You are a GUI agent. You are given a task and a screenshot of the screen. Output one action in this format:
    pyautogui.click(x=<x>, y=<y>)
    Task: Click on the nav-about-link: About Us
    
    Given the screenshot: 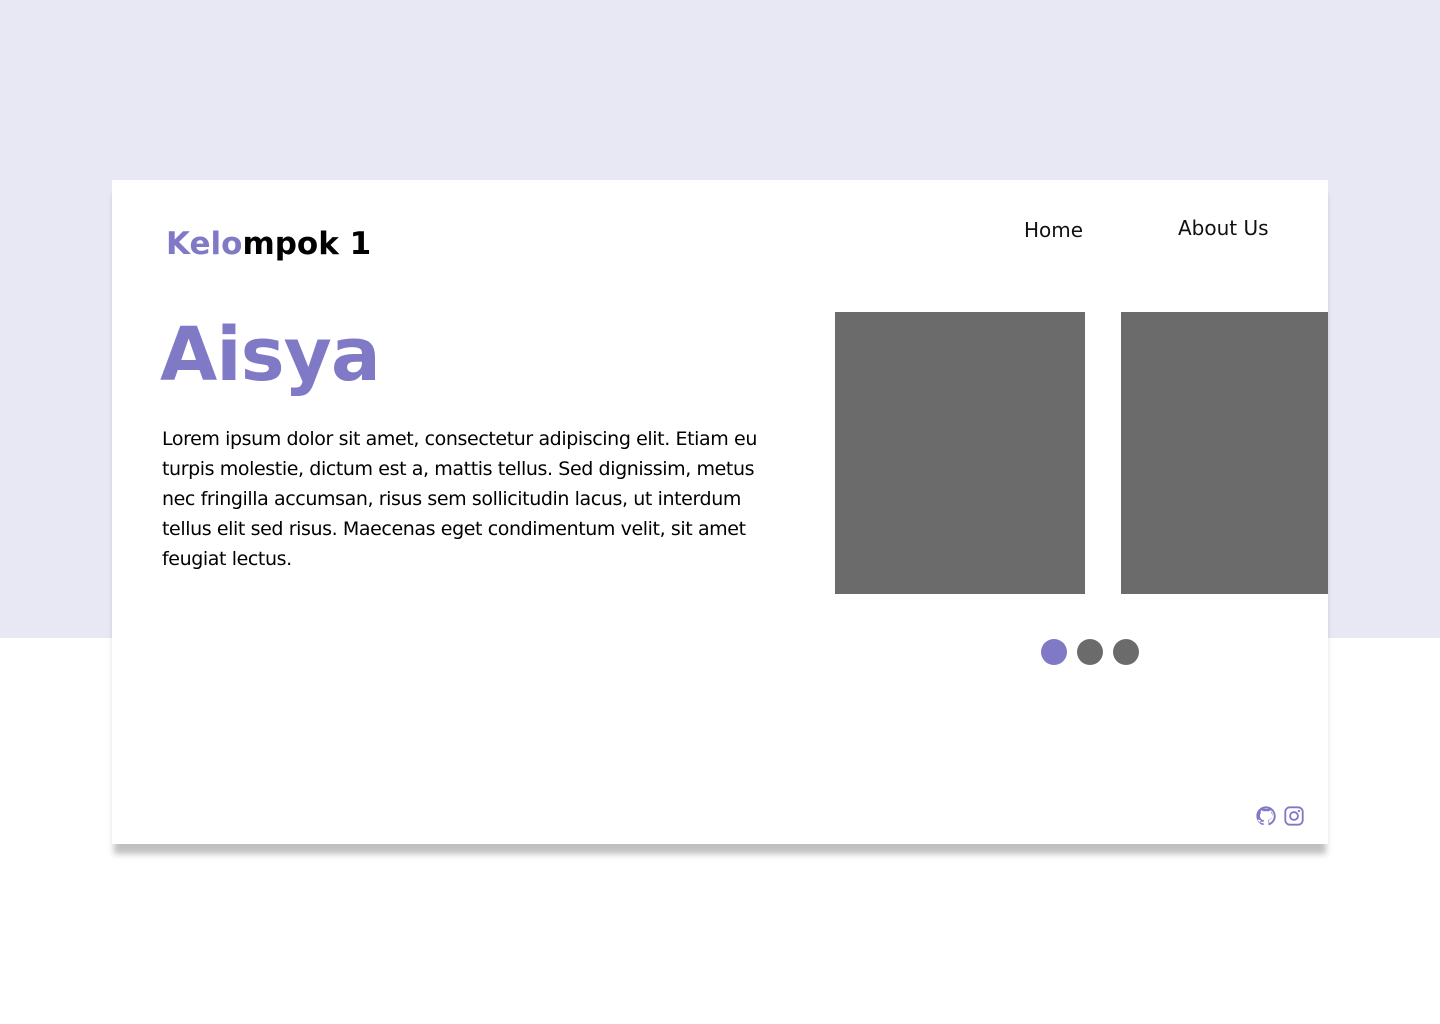 What is the action you would take?
    pyautogui.click(x=1223, y=228)
    